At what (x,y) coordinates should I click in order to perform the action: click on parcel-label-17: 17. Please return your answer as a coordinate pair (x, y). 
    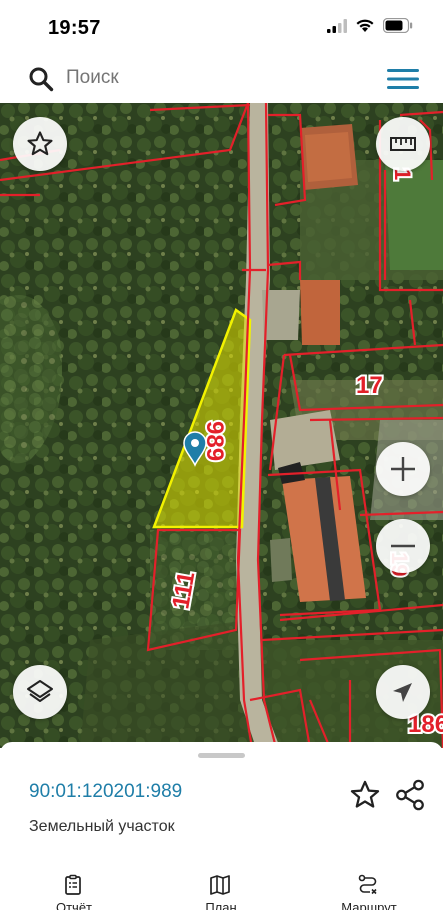
    Looking at the image, I should click on (369, 385).